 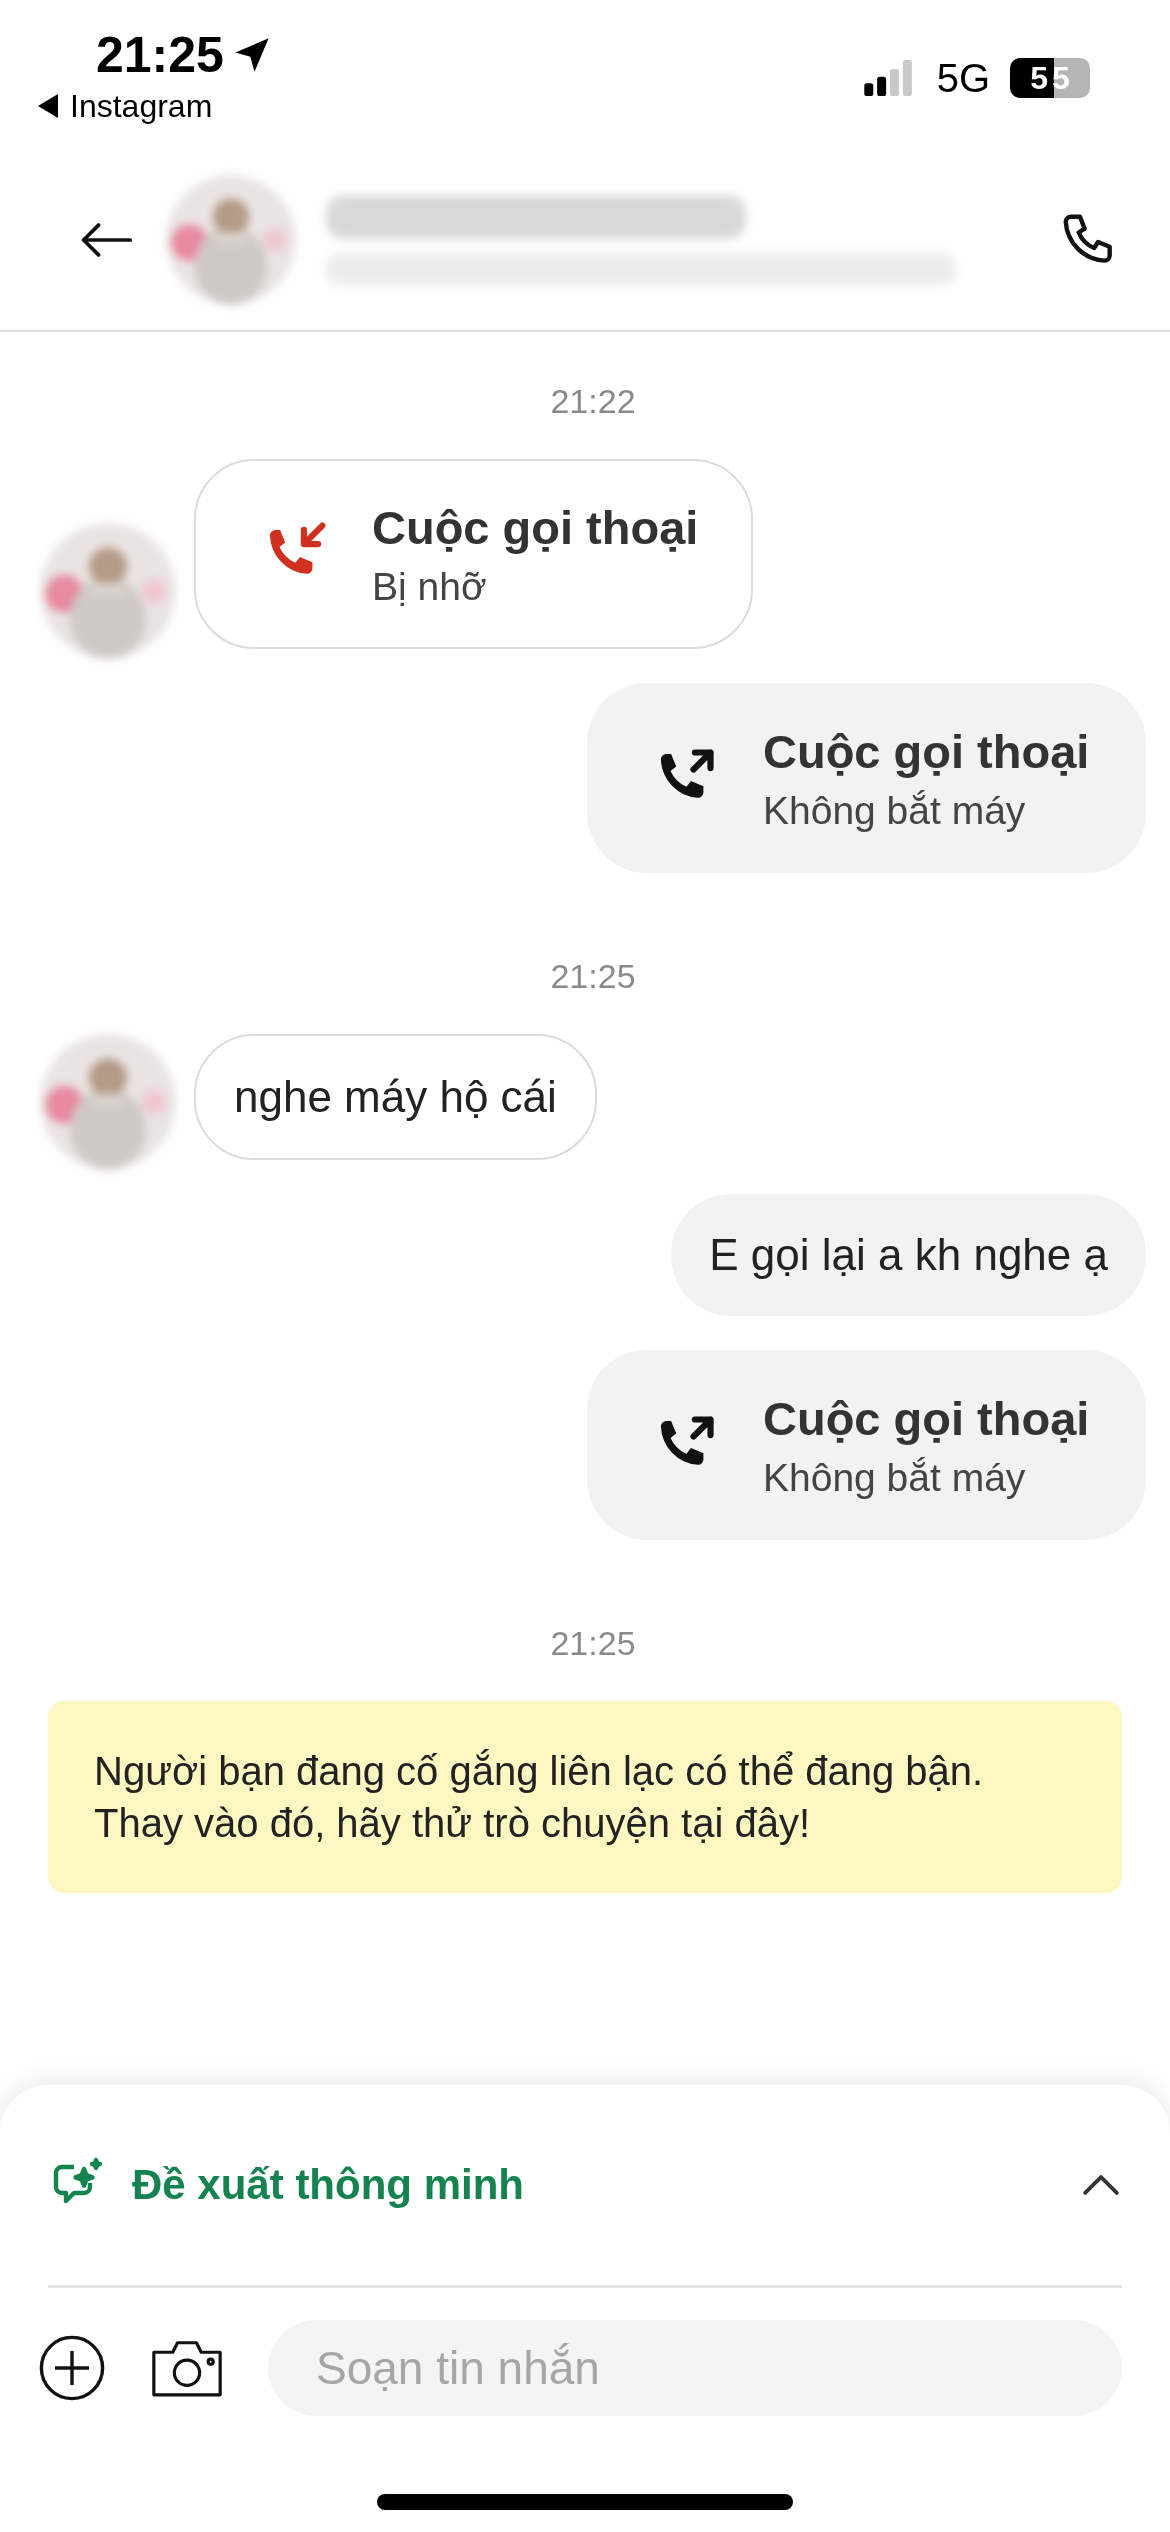 What do you see at coordinates (585, 1797) in the screenshot?
I see `notice-banner: Người bạn đang cố gắng liên lạc có thể đang bận. Thay vào đó, hãy thử trò chuyện tại đây!` at bounding box center [585, 1797].